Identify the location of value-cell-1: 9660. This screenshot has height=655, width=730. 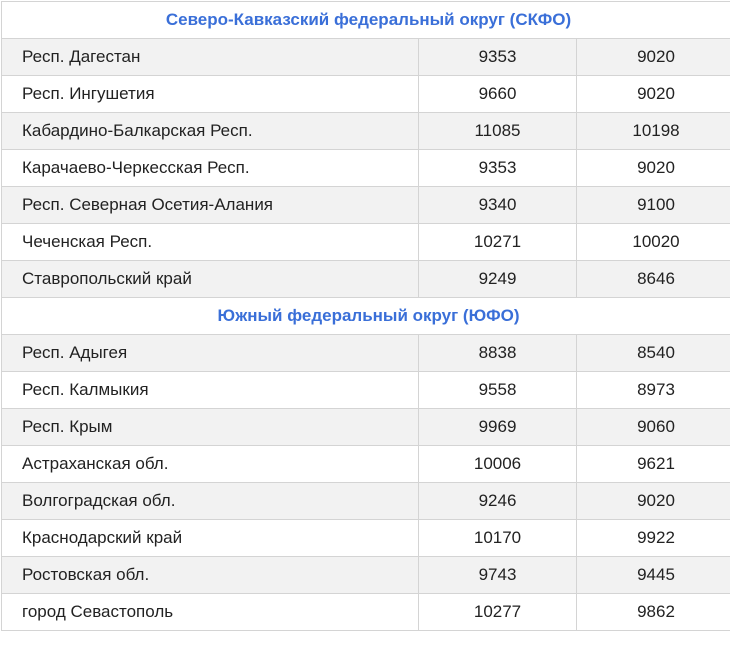
(498, 94).